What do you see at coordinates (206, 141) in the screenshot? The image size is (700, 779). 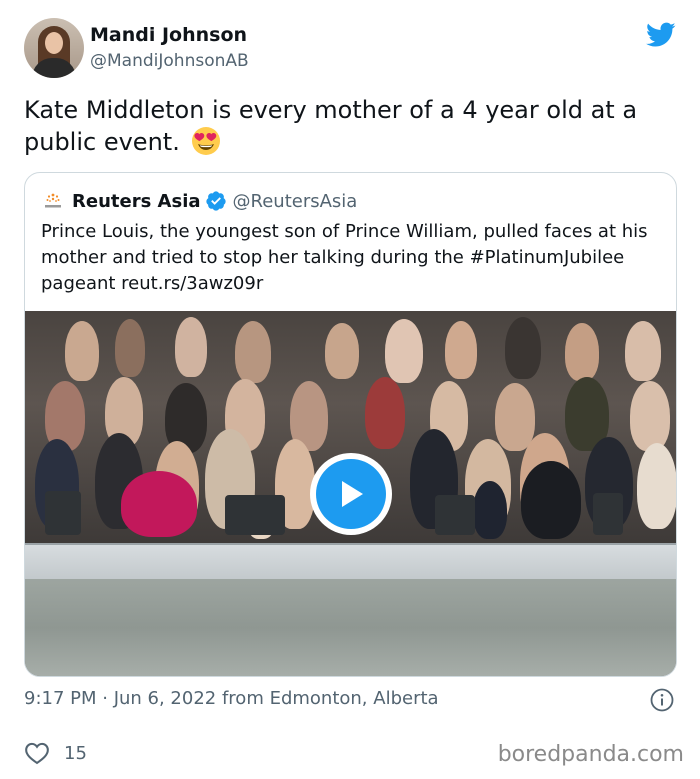 I see `heart-eyes-emoji-icon` at bounding box center [206, 141].